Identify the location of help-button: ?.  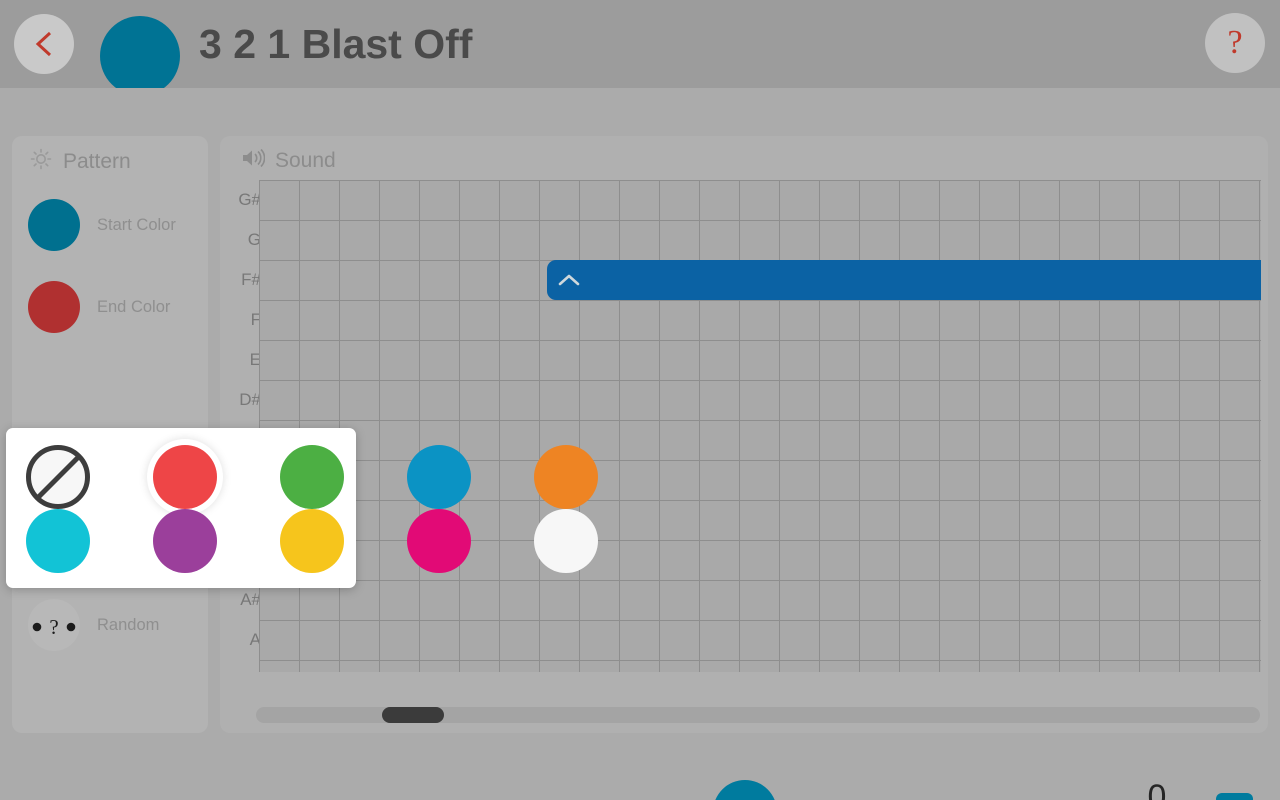
(1235, 43).